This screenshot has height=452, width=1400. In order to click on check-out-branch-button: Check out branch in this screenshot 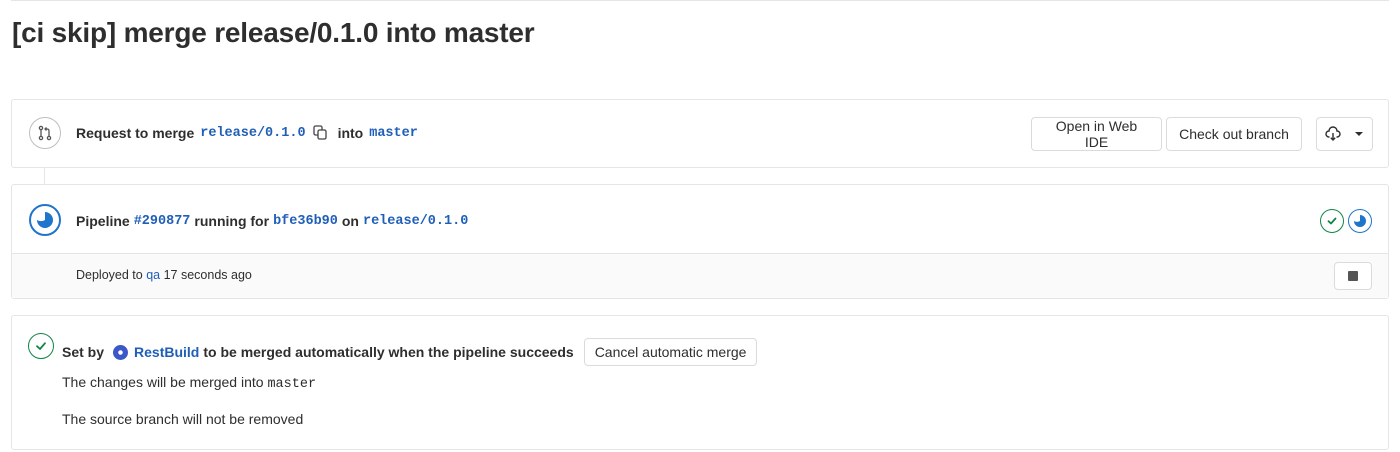, I will do `click(1234, 134)`.